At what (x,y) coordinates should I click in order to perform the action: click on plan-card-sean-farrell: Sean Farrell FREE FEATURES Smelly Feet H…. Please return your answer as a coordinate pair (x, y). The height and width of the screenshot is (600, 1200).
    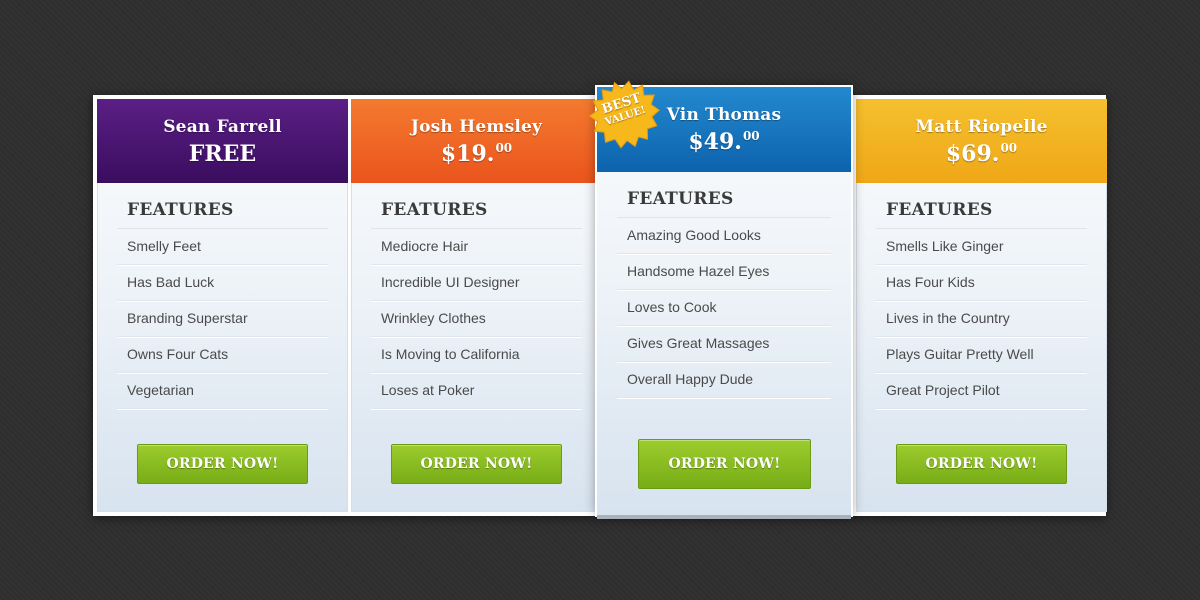
    Looking at the image, I should click on (222, 305).